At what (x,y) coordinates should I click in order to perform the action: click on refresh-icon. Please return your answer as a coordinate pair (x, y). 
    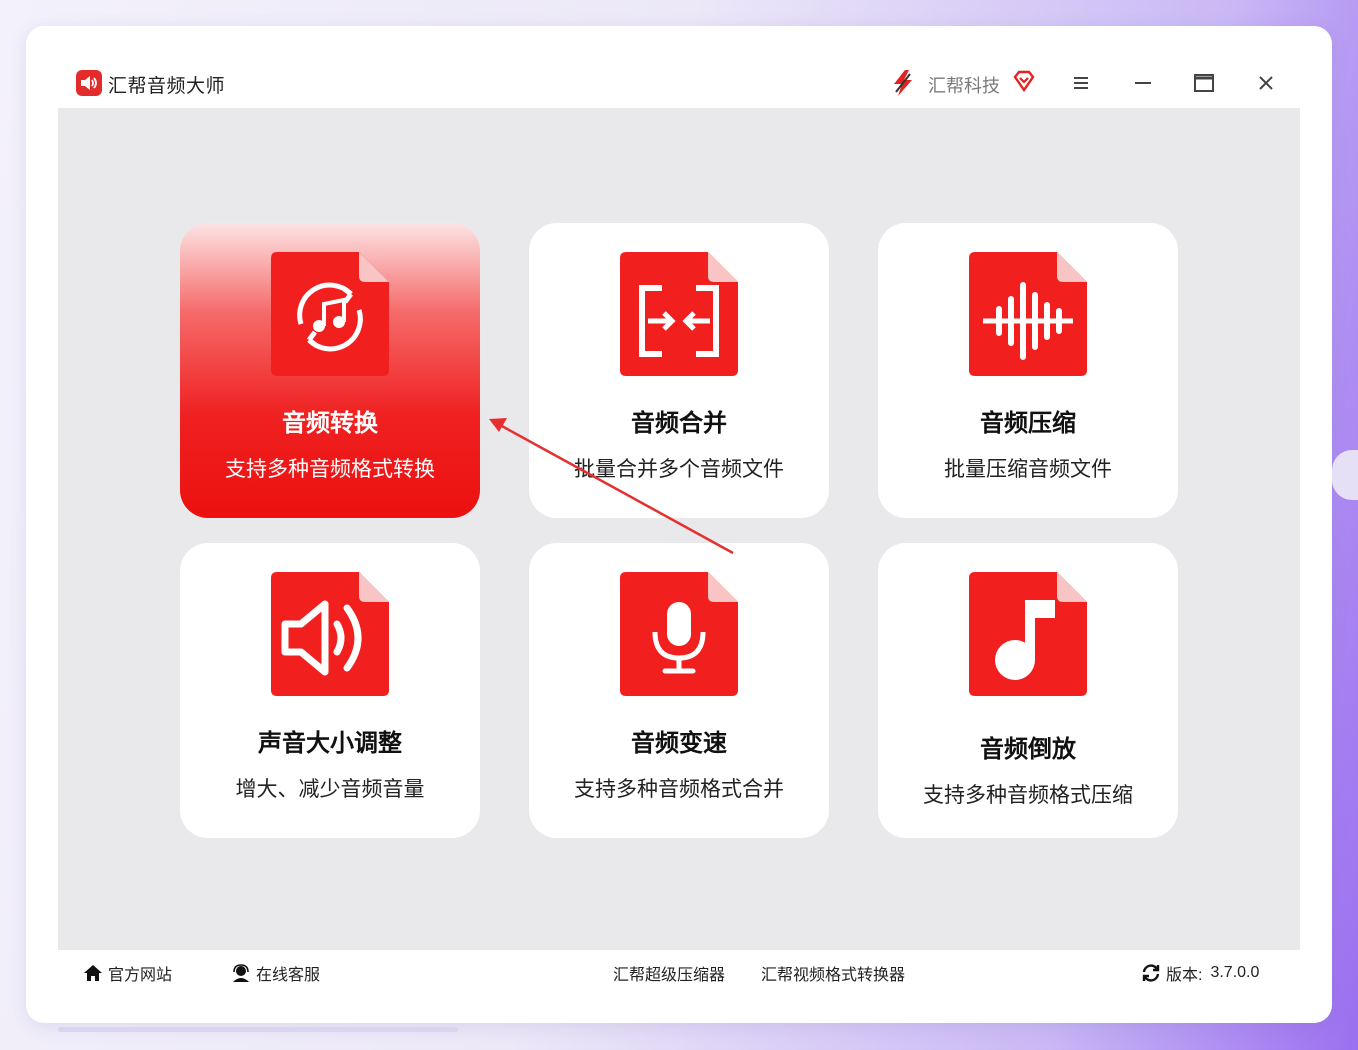
    Looking at the image, I should click on (1151, 973).